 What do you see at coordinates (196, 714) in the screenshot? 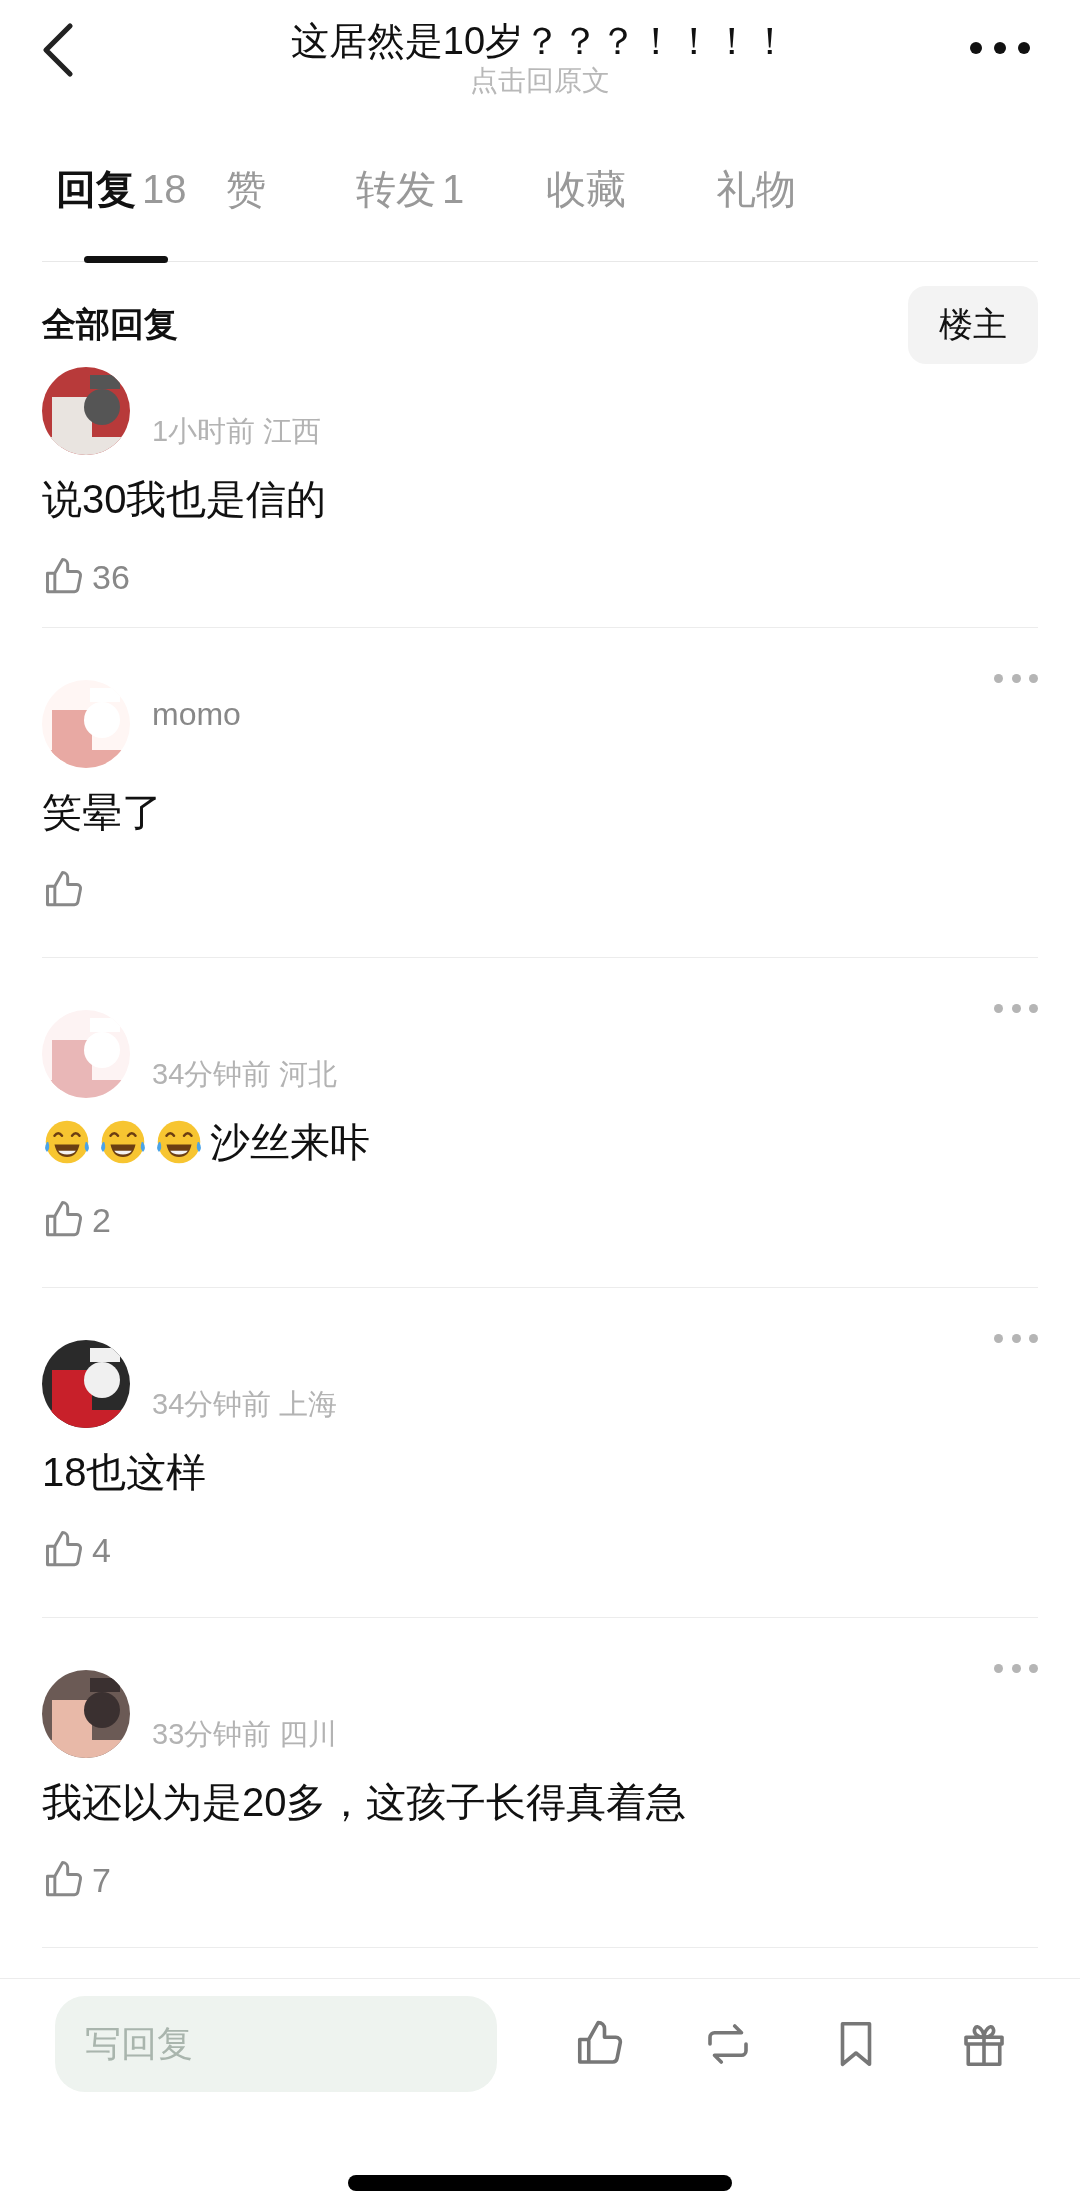
I see `username: momo` at bounding box center [196, 714].